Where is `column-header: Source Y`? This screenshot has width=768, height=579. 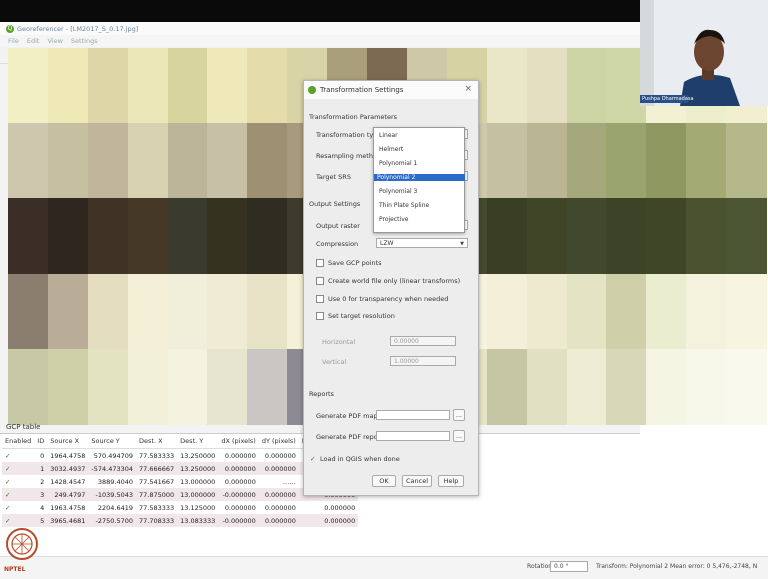 column-header: Source Y is located at coordinates (112, 441).